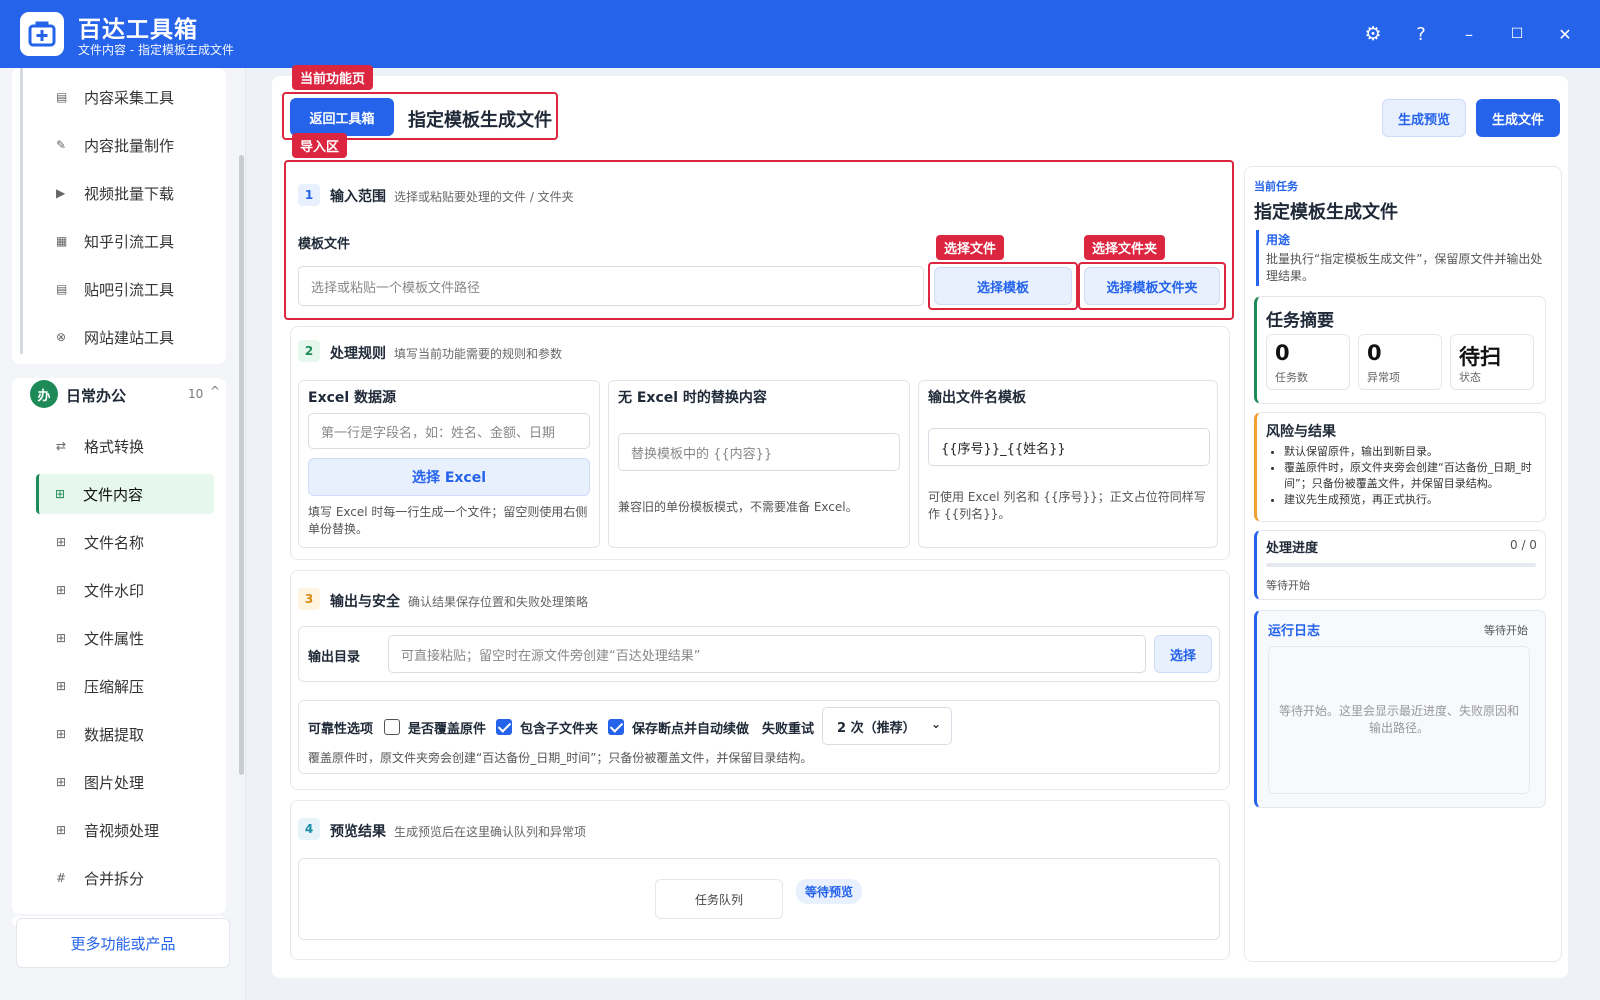  What do you see at coordinates (1003, 286) in the screenshot?
I see `select-template-button: 选择模板` at bounding box center [1003, 286].